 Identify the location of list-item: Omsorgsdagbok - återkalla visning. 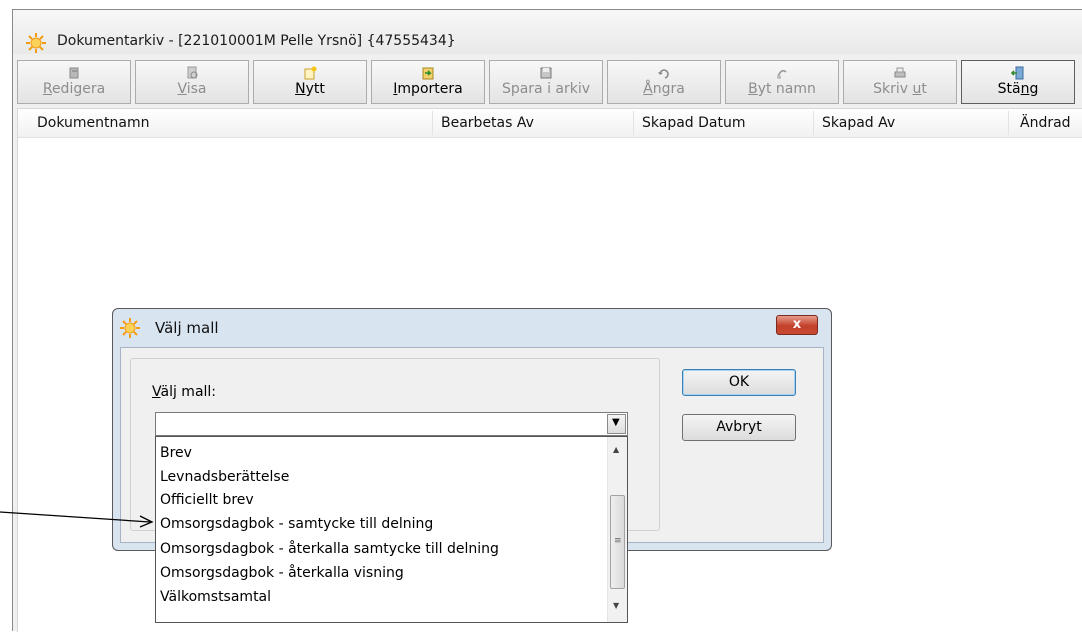
(282, 573).